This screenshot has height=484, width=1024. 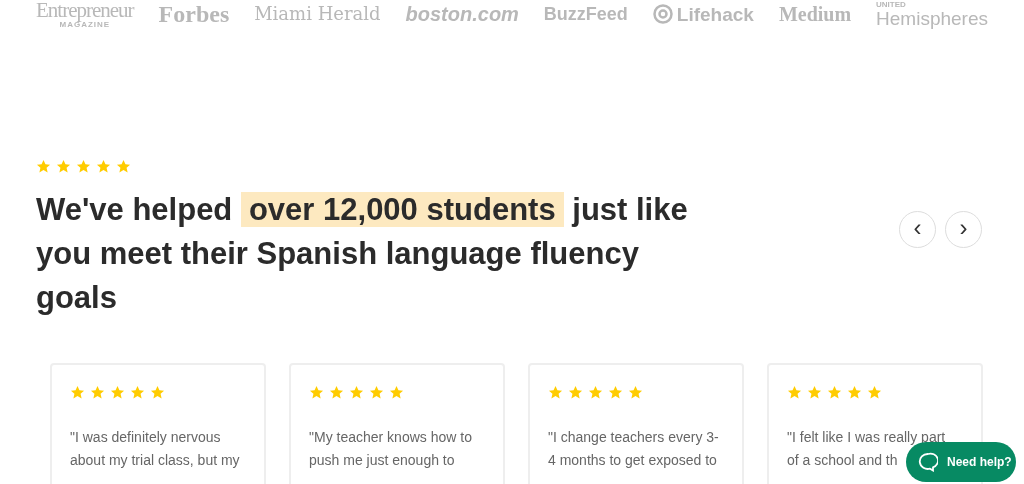 What do you see at coordinates (85, 10) in the screenshot?
I see `press-logo: Entrepreneur` at bounding box center [85, 10].